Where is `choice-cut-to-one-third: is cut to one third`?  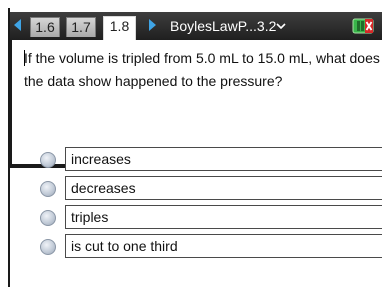 choice-cut-to-one-third: is cut to one third is located at coordinates (210, 246).